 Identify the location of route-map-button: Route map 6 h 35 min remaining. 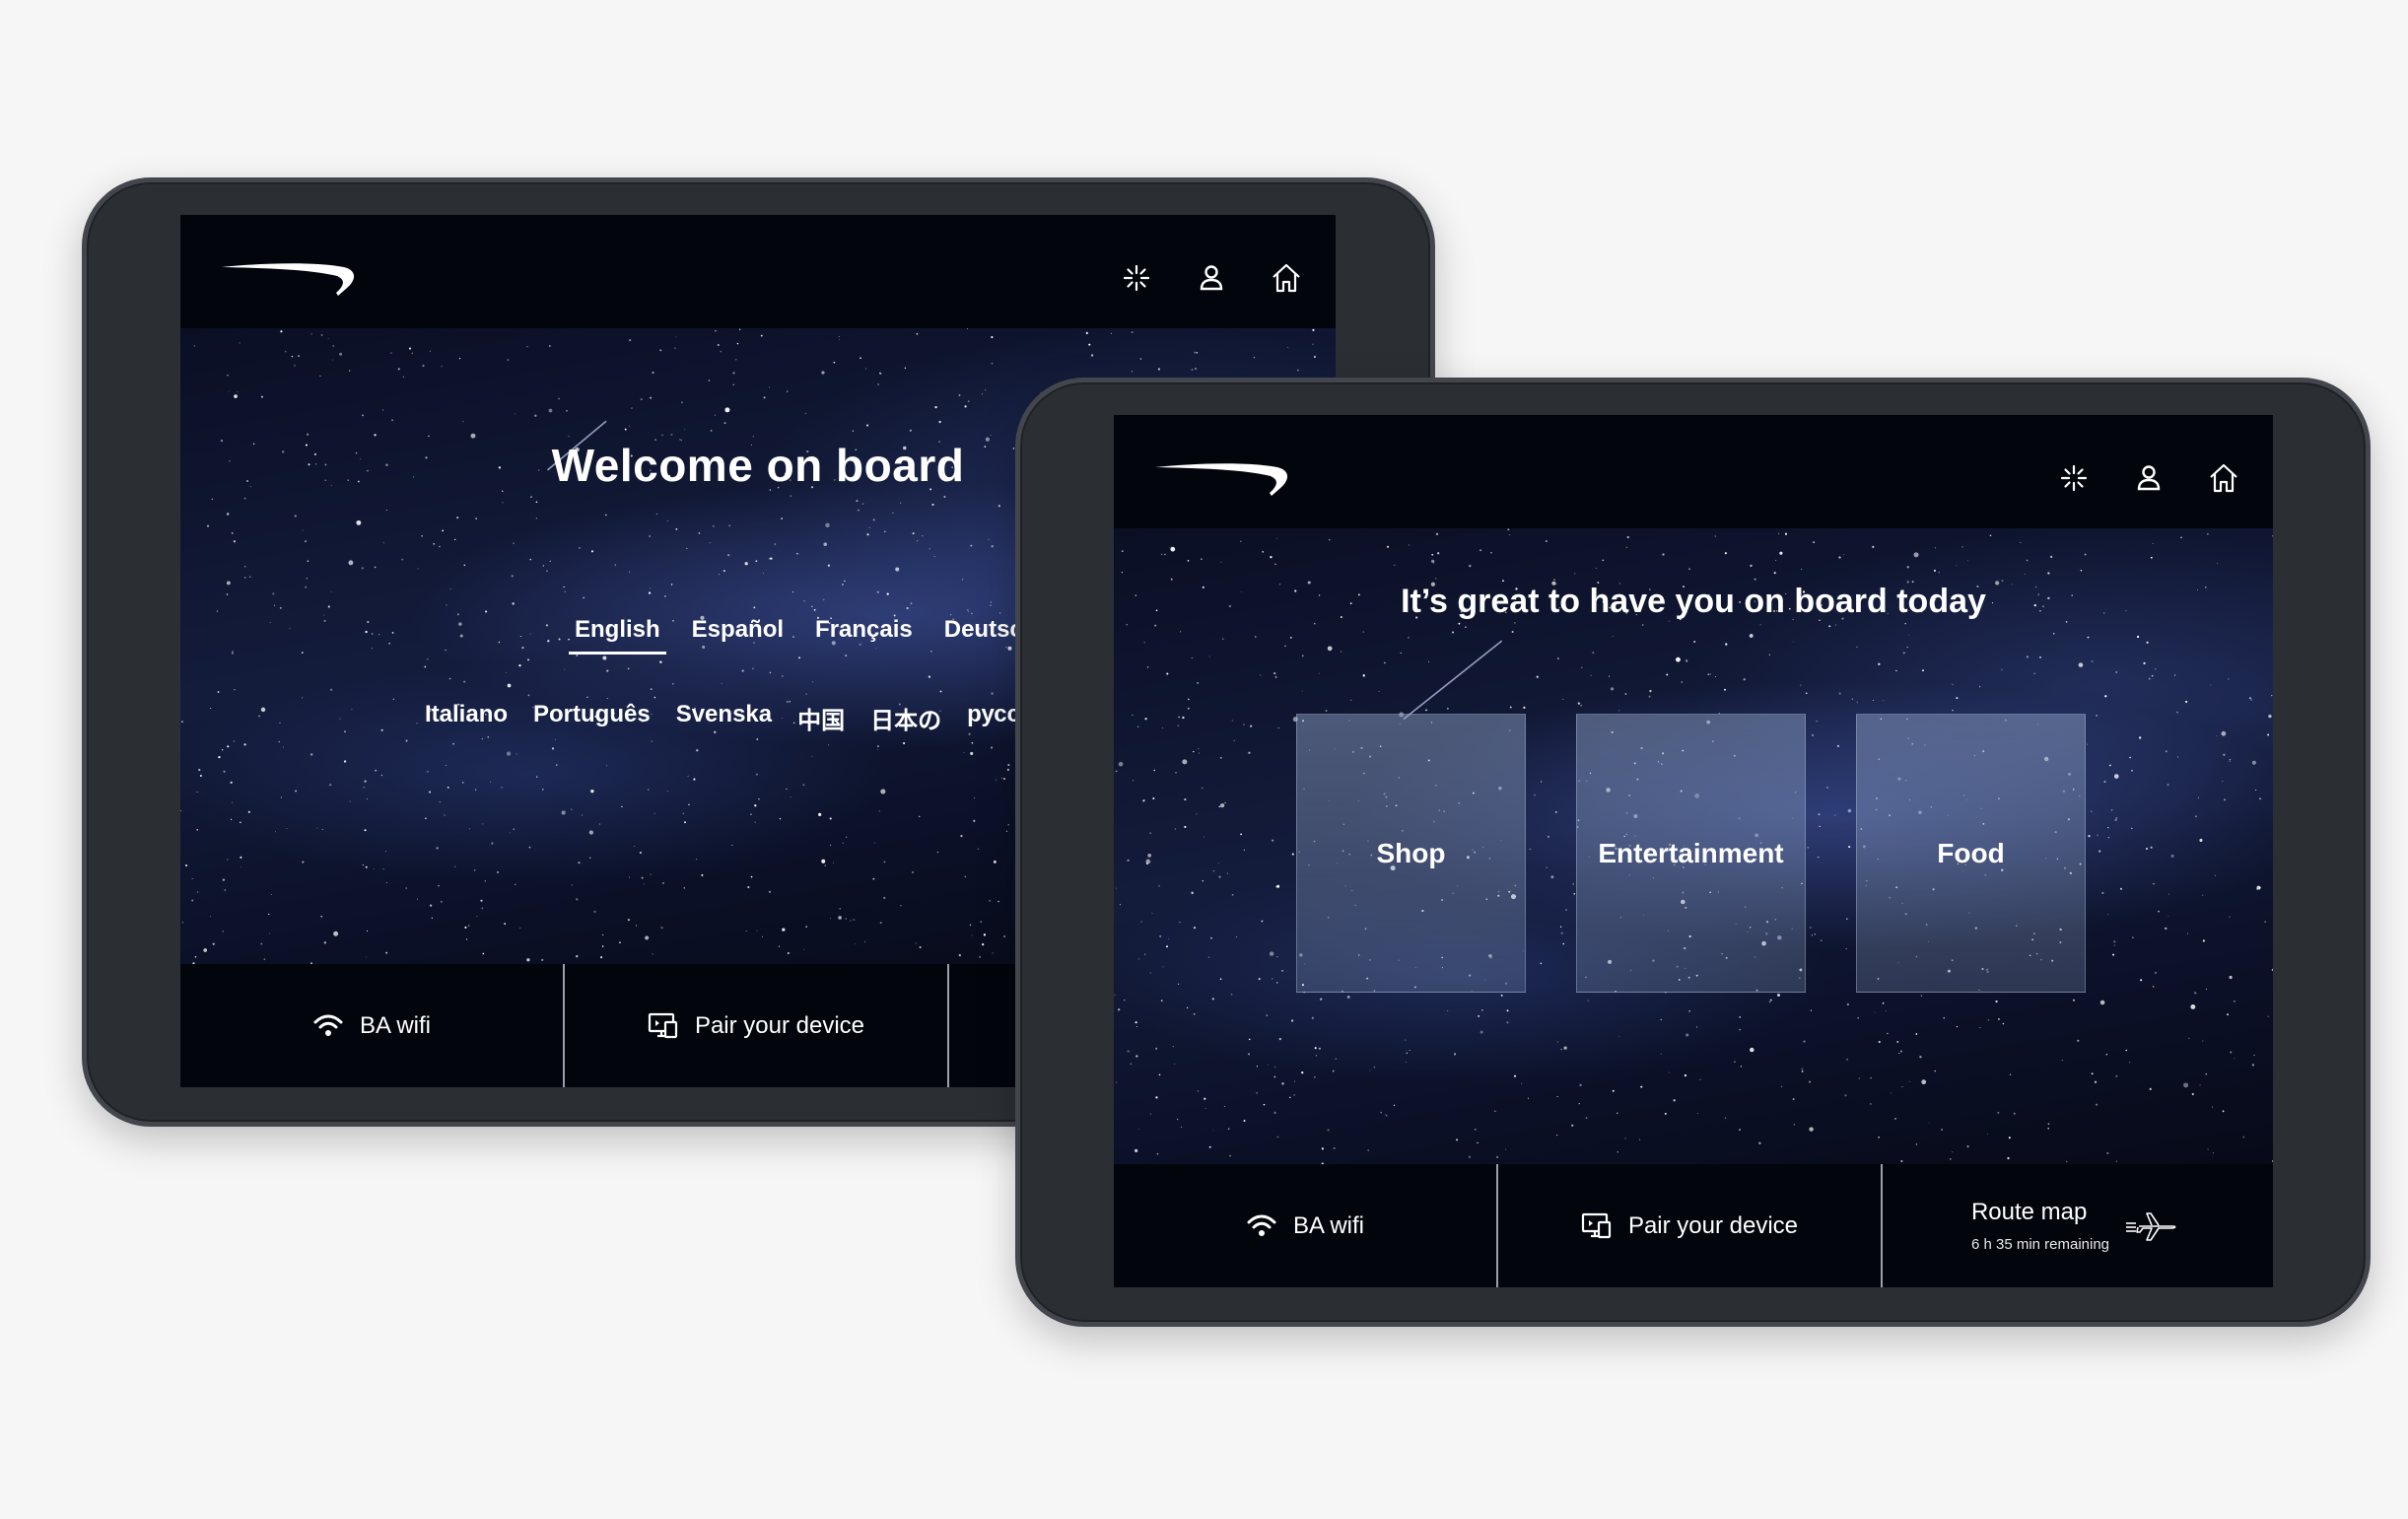
(2075, 1225).